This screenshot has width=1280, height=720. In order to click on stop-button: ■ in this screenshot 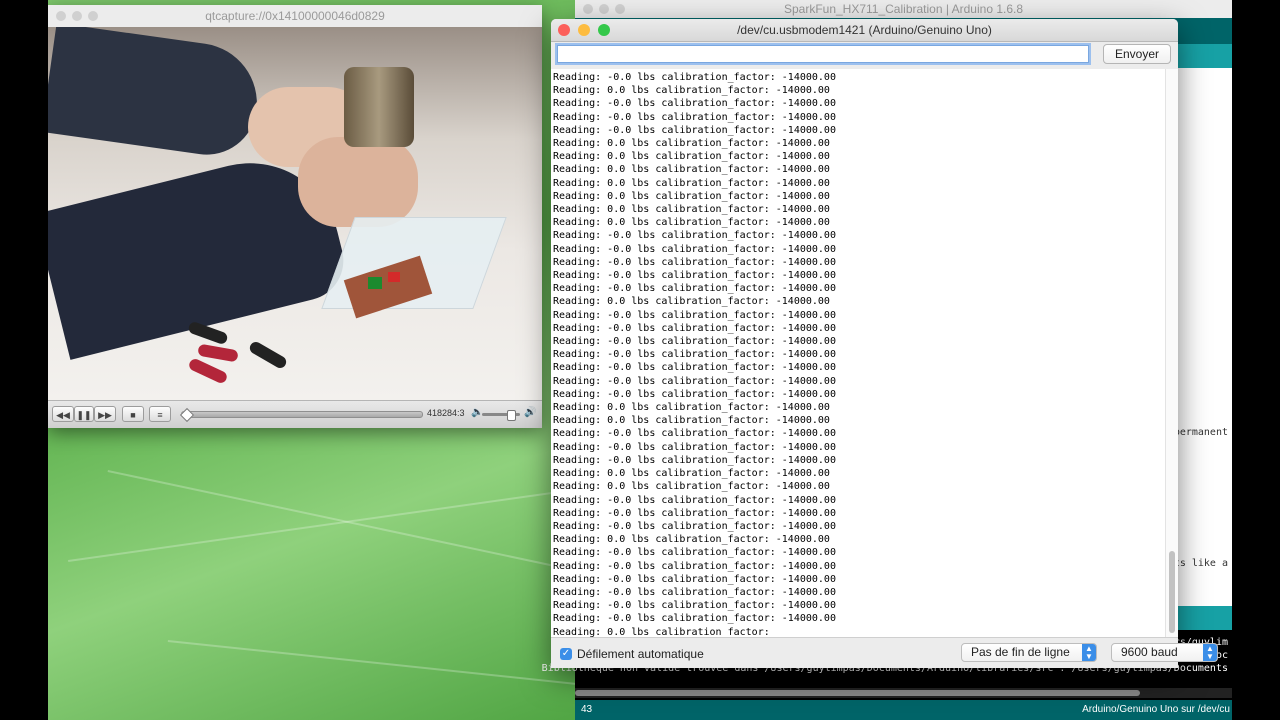, I will do `click(133, 414)`.